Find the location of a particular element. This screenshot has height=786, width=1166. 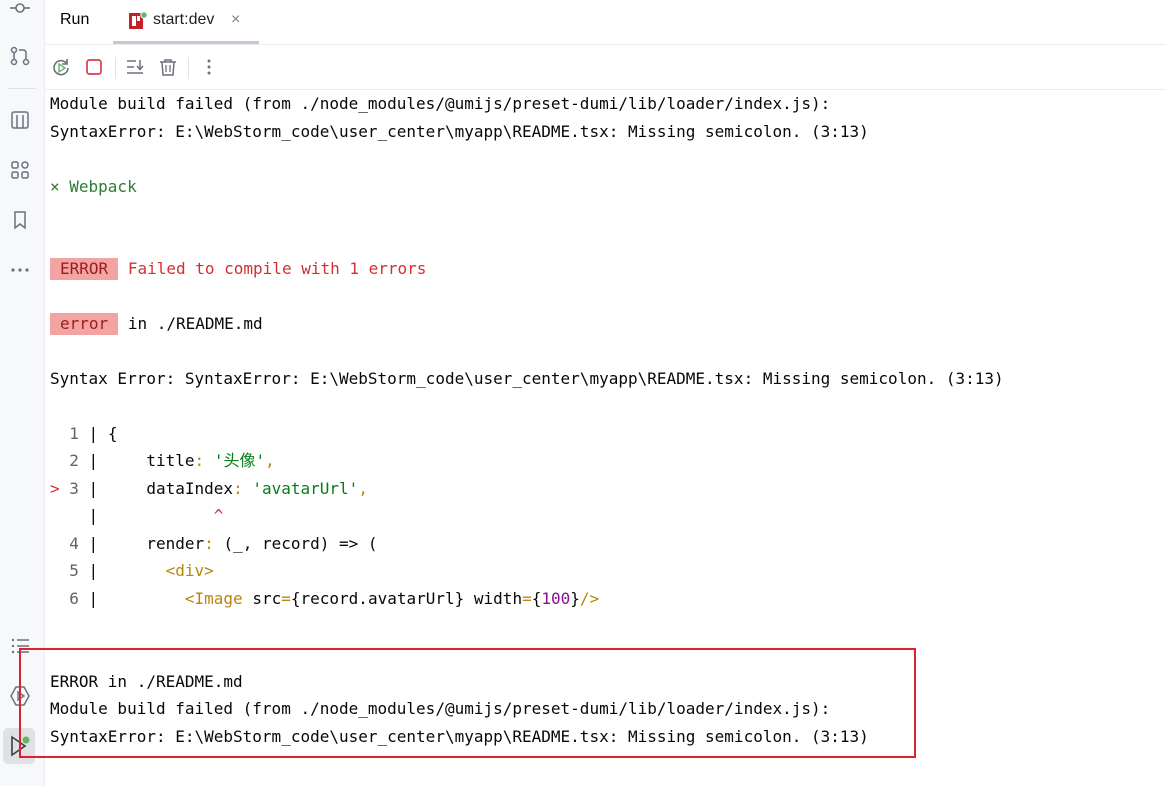

clear-icon is located at coordinates (168, 67).